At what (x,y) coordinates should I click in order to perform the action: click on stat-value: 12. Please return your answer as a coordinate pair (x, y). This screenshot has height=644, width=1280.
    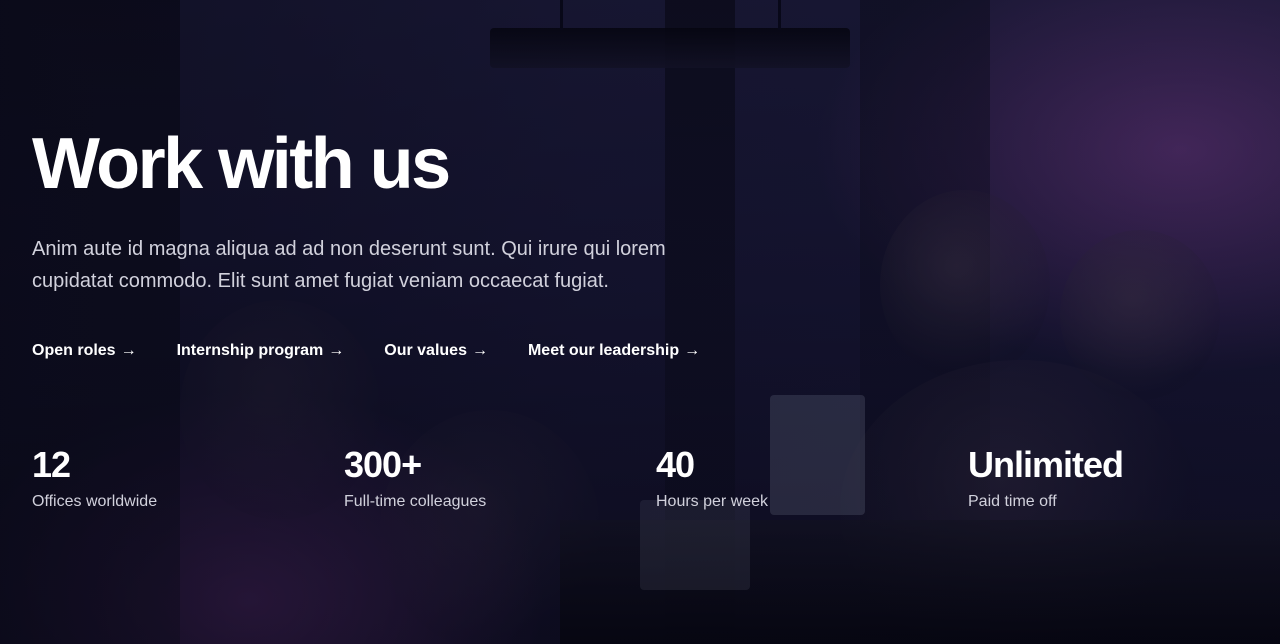
    Looking at the image, I should click on (51, 464).